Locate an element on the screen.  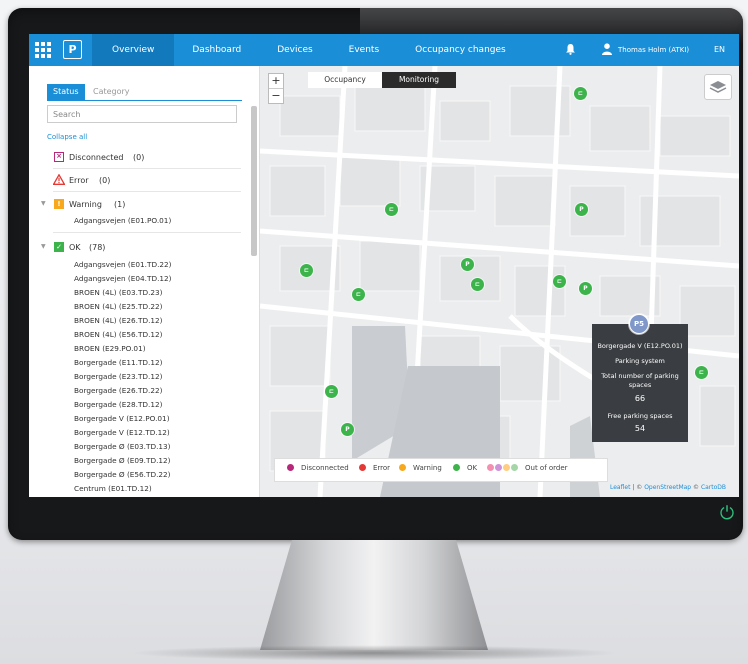
sidebar-scrollbar is located at coordinates (254, 181).